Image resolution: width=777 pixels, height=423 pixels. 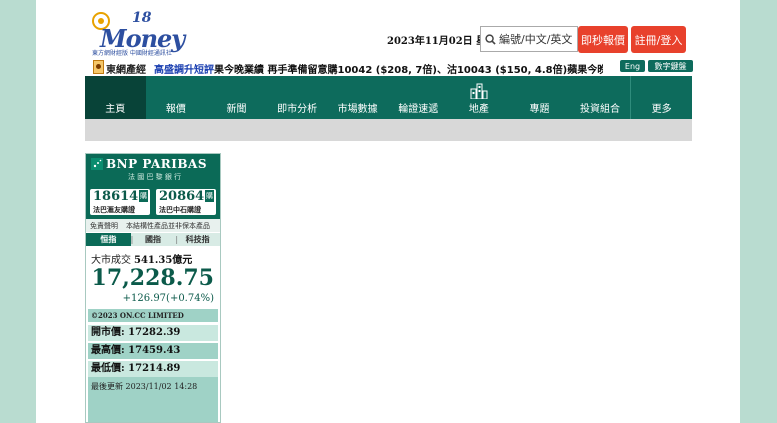 I want to click on warrant-card: 20864 購 法巴中石購證, so click(x=186, y=202).